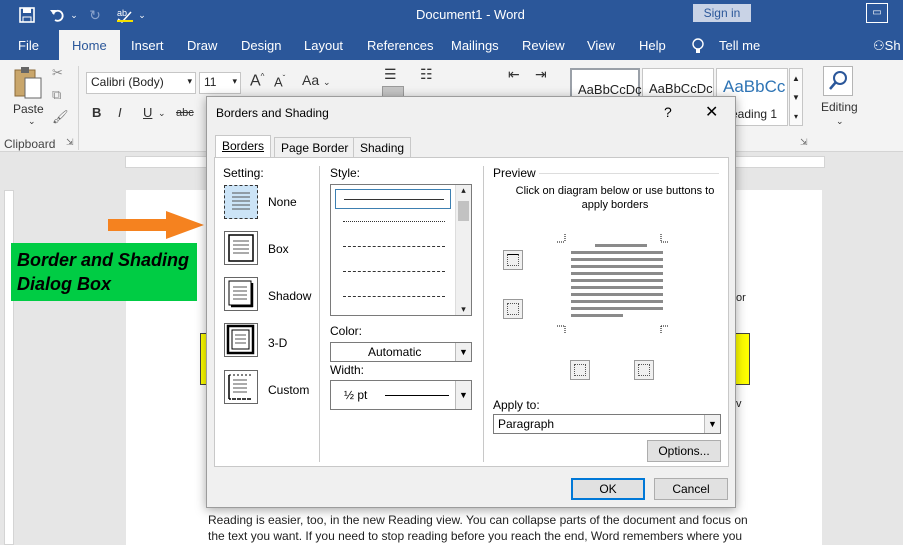 The image size is (903, 545). I want to click on line-style-small-dash, so click(393, 247).